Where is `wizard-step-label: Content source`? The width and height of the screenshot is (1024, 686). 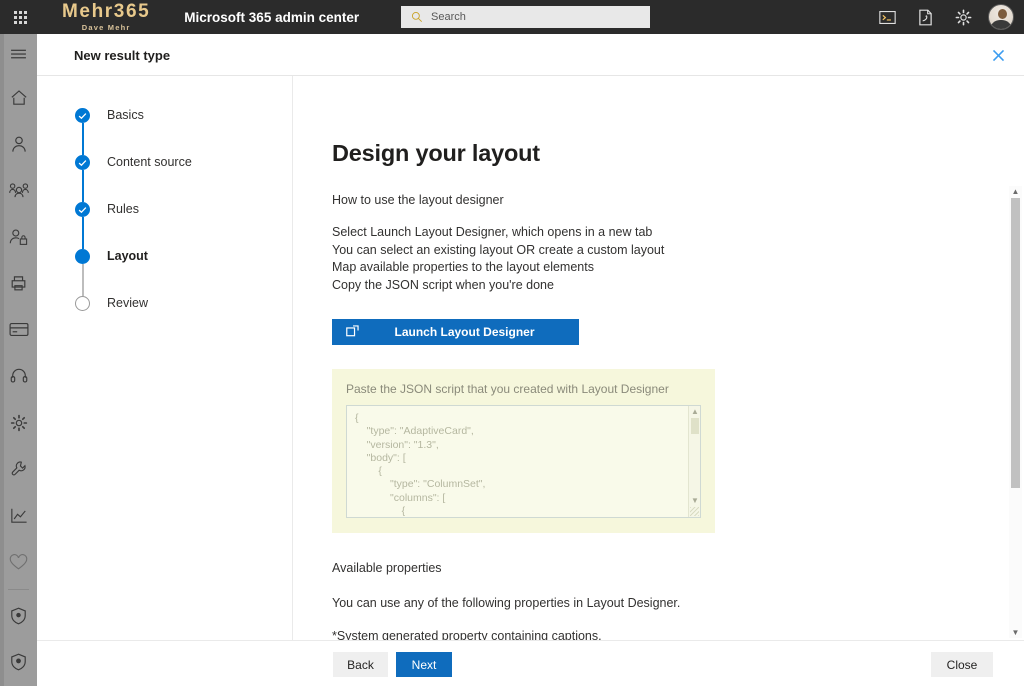
wizard-step-label: Content source is located at coordinates (149, 162).